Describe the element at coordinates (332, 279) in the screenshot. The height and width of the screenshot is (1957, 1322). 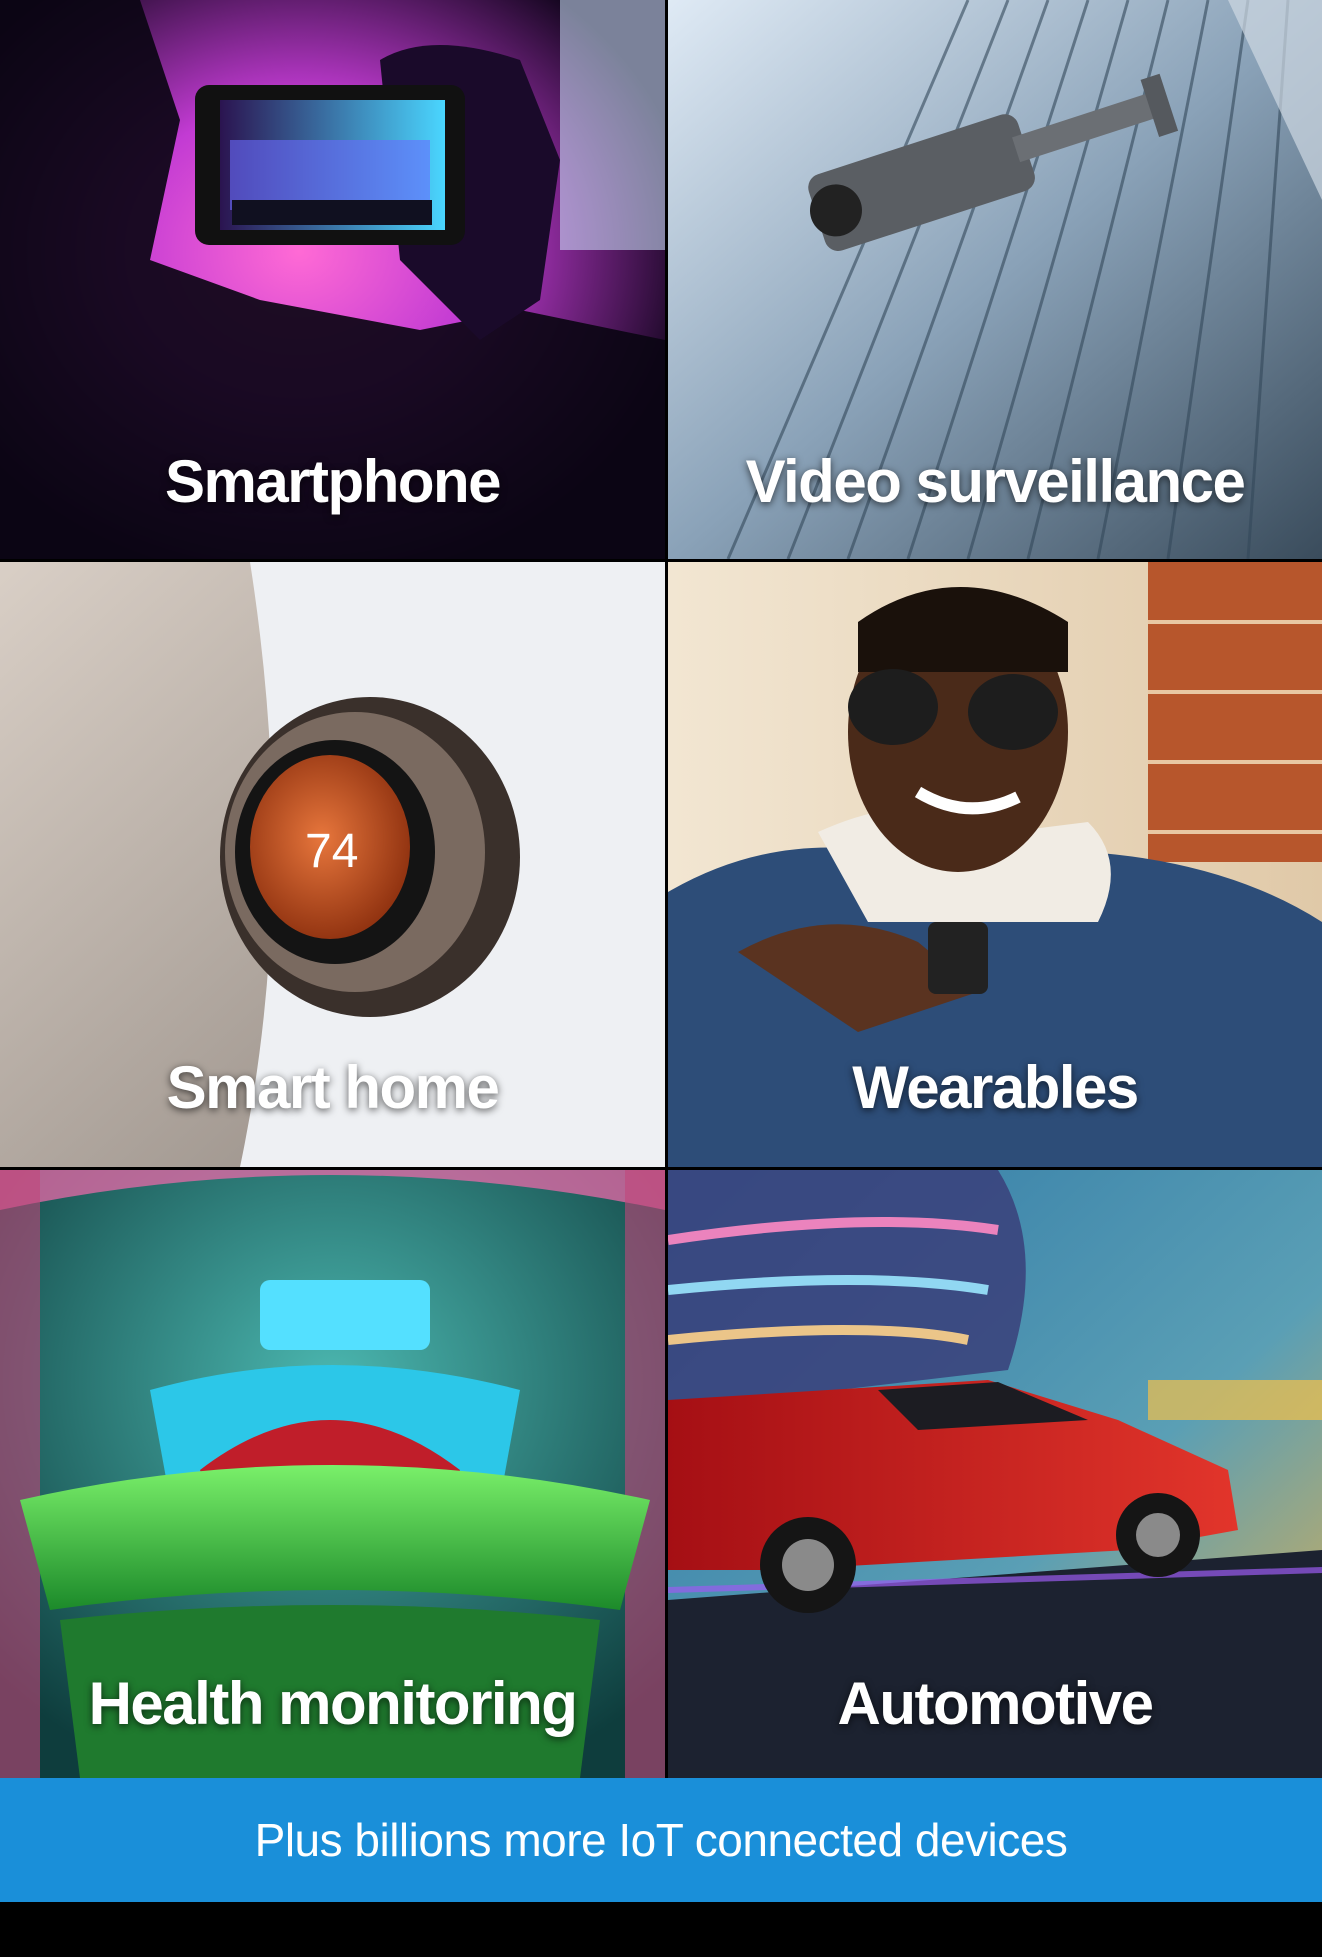
I see `smartphone-tile: Smartphone` at that location.